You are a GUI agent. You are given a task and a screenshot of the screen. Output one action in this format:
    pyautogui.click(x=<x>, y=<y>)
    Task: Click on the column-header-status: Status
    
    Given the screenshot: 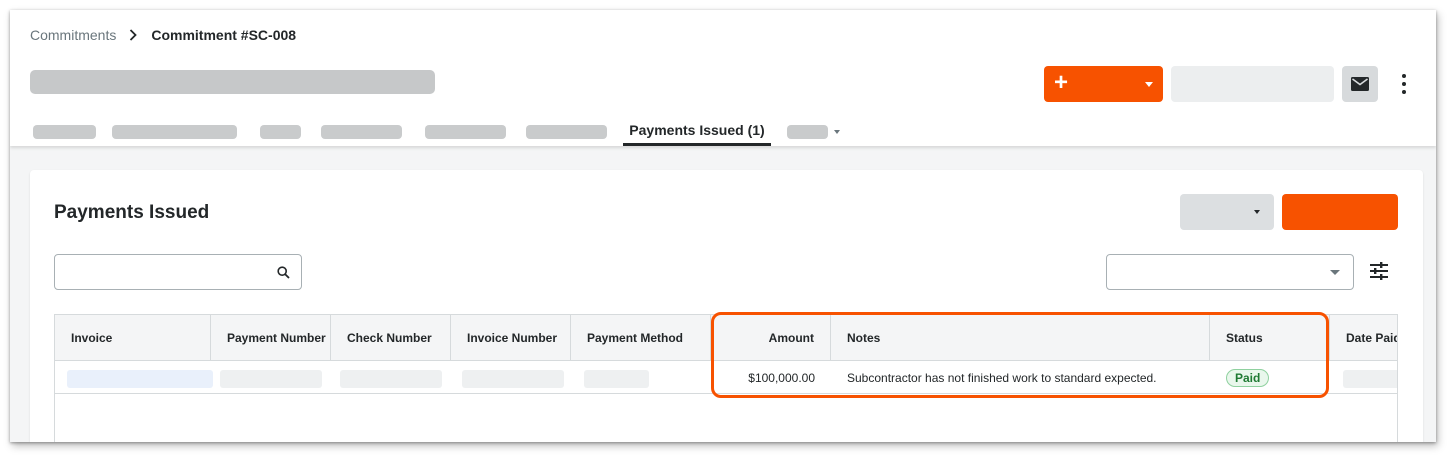 What is the action you would take?
    pyautogui.click(x=1270, y=338)
    